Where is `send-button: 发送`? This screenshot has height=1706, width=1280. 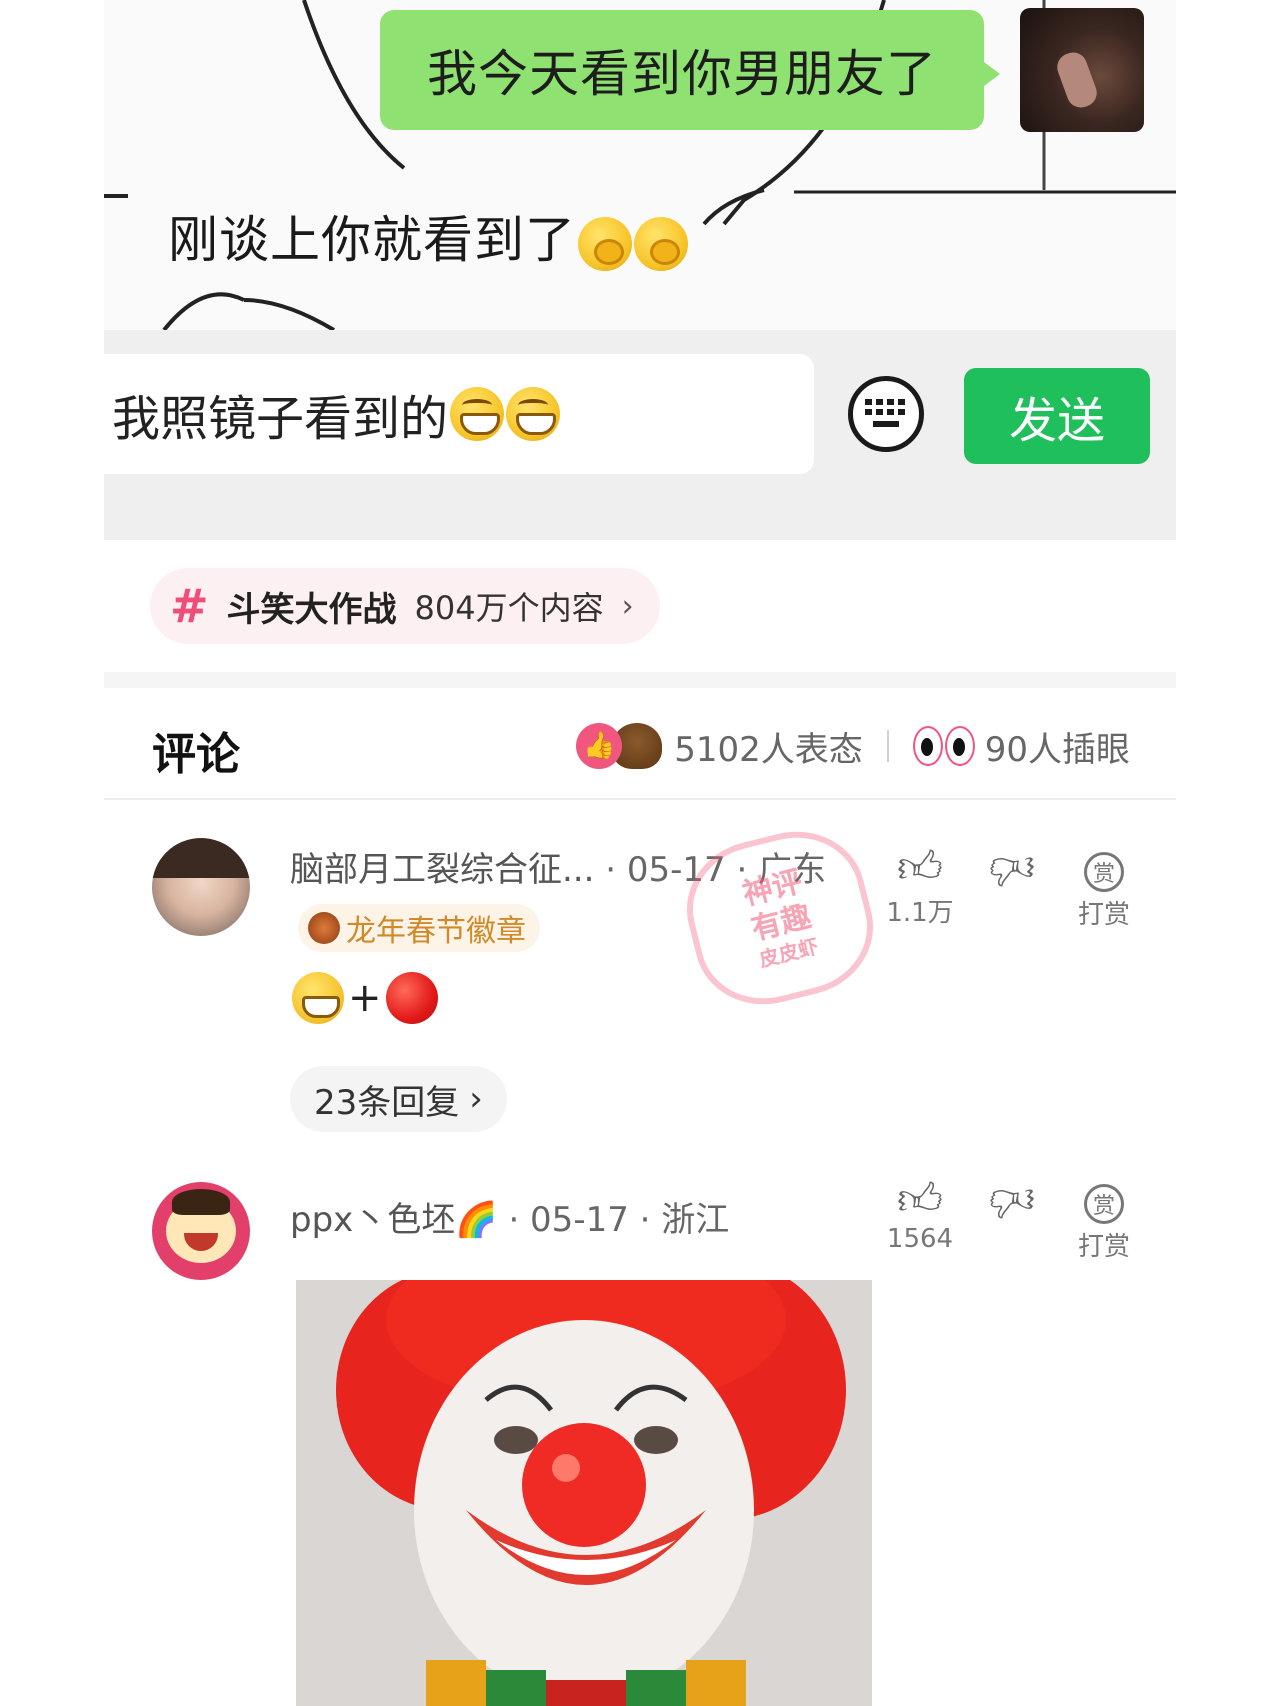
send-button: 发送 is located at coordinates (1057, 416).